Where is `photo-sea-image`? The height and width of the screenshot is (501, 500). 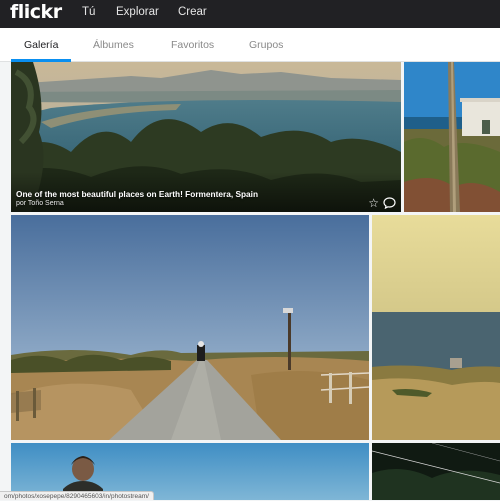 photo-sea-image is located at coordinates (436, 327).